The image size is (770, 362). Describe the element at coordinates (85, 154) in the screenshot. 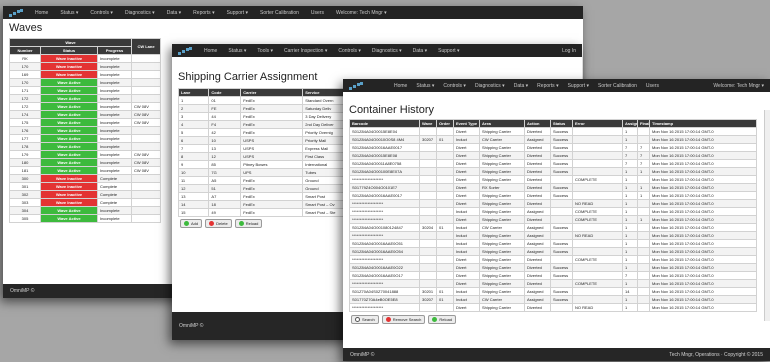

I see `table-row: 179 Wave Active Incomplete CW 08V` at that location.